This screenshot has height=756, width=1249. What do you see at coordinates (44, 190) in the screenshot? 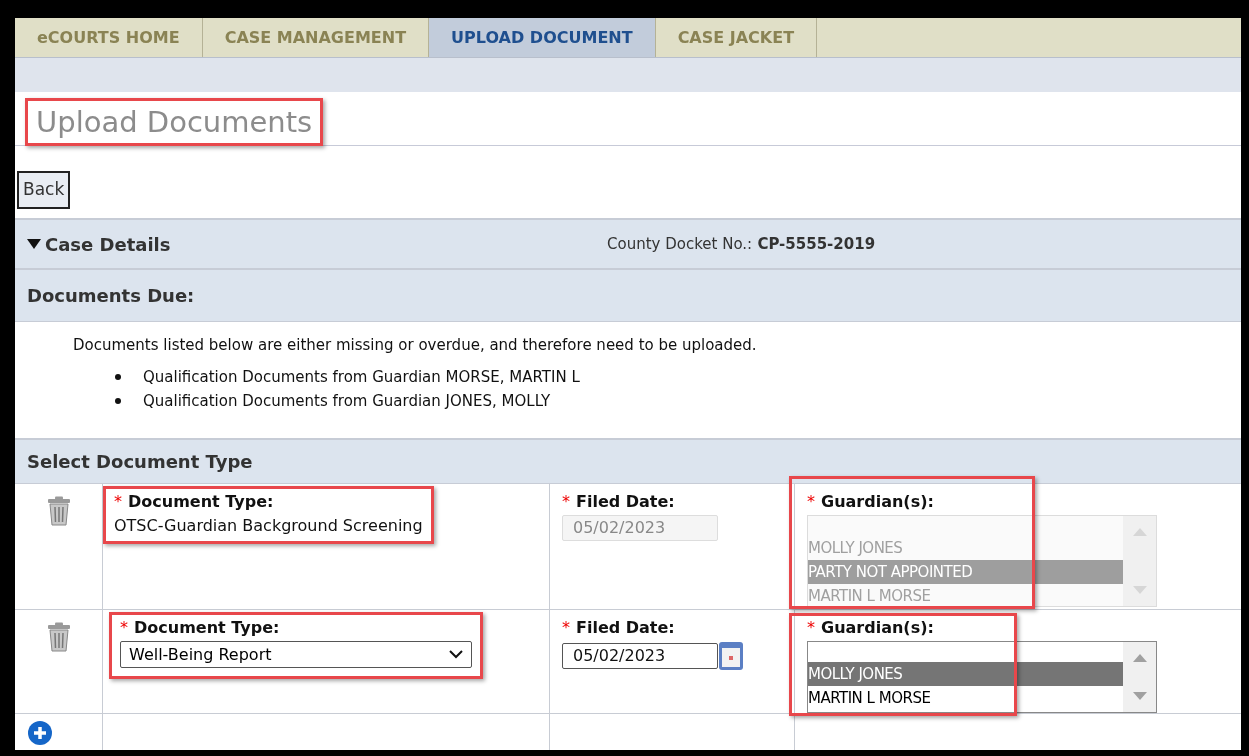
I see `back-button: Back` at bounding box center [44, 190].